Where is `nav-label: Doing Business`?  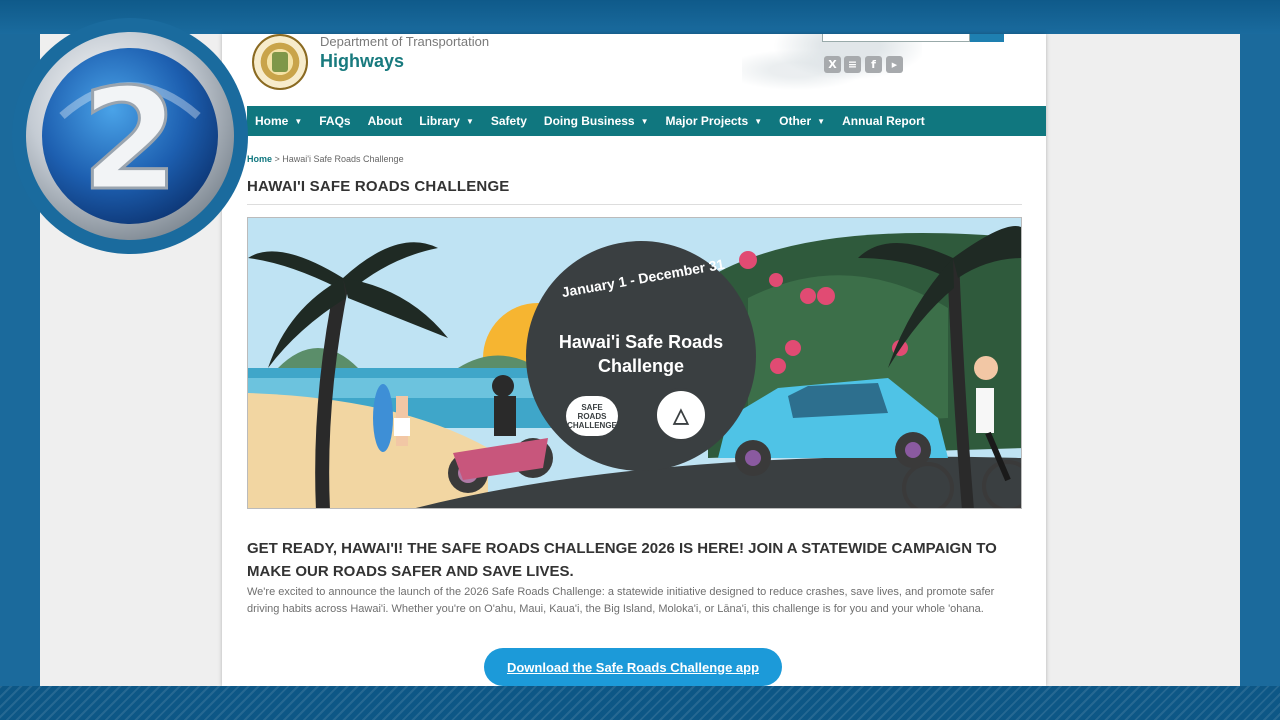 nav-label: Doing Business is located at coordinates (589, 121).